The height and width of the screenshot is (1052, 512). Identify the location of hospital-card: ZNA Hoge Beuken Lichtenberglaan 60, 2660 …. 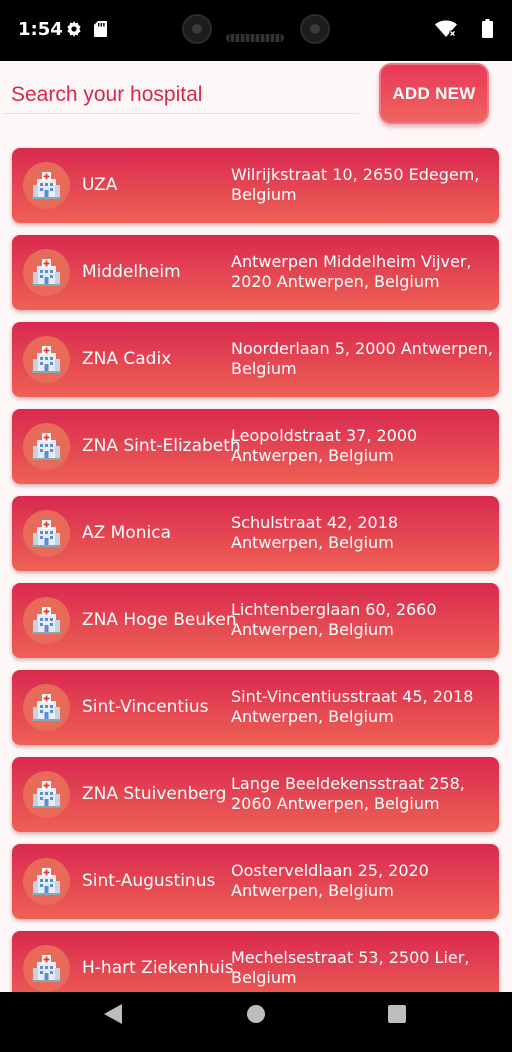
(255, 620).